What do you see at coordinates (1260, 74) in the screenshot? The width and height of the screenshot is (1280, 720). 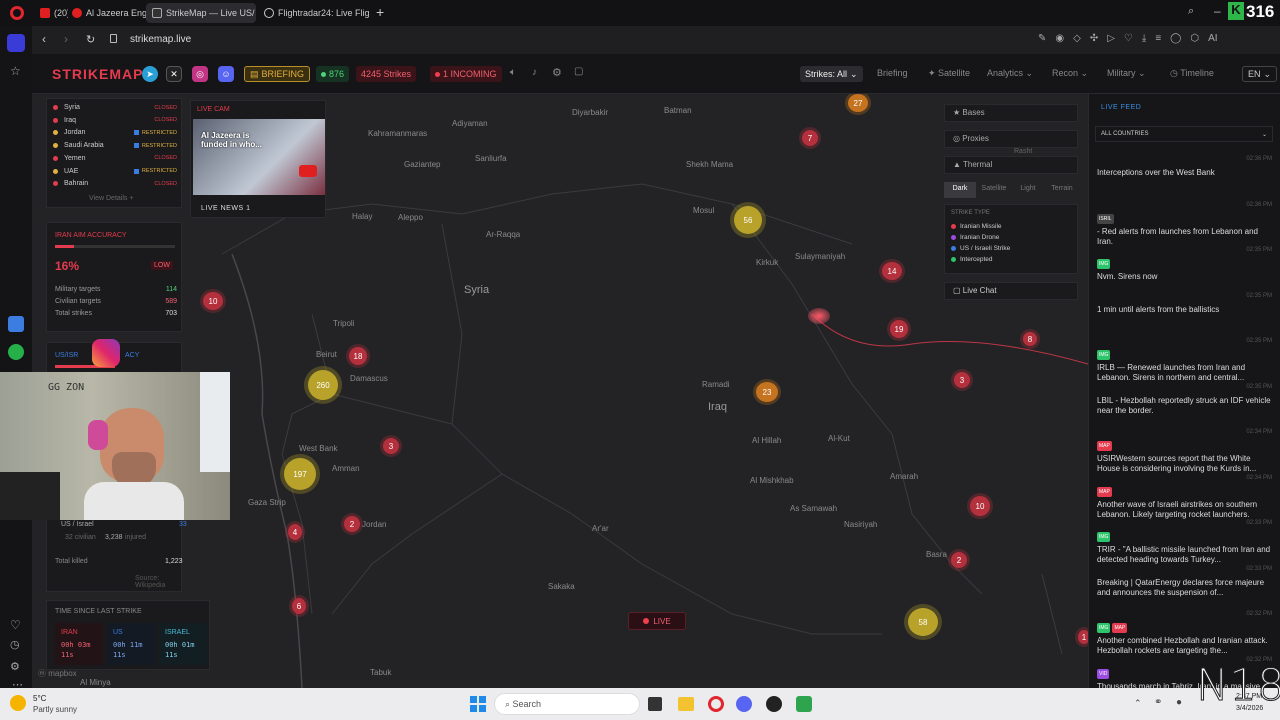 I see `language-select: EN ⌄` at bounding box center [1260, 74].